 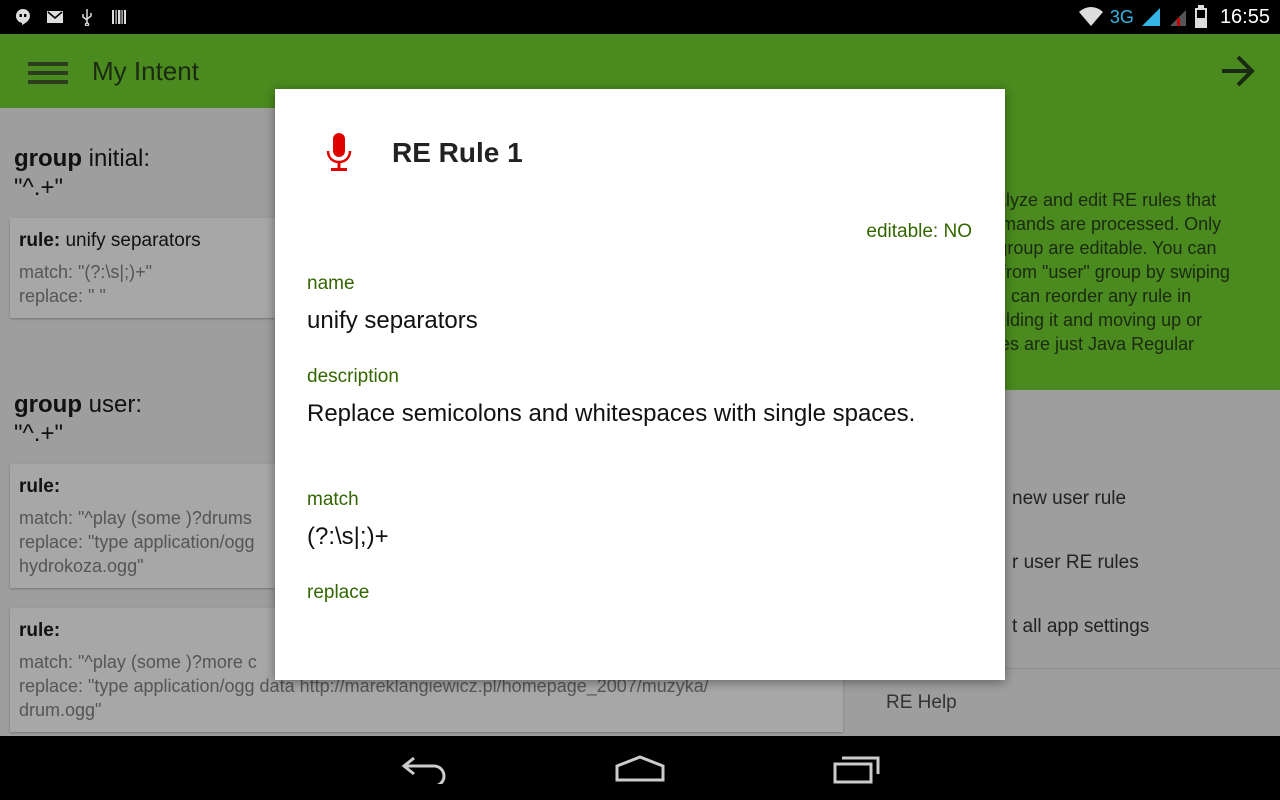 What do you see at coordinates (1069, 499) in the screenshot?
I see `side-item-new-user-rule: new user rule` at bounding box center [1069, 499].